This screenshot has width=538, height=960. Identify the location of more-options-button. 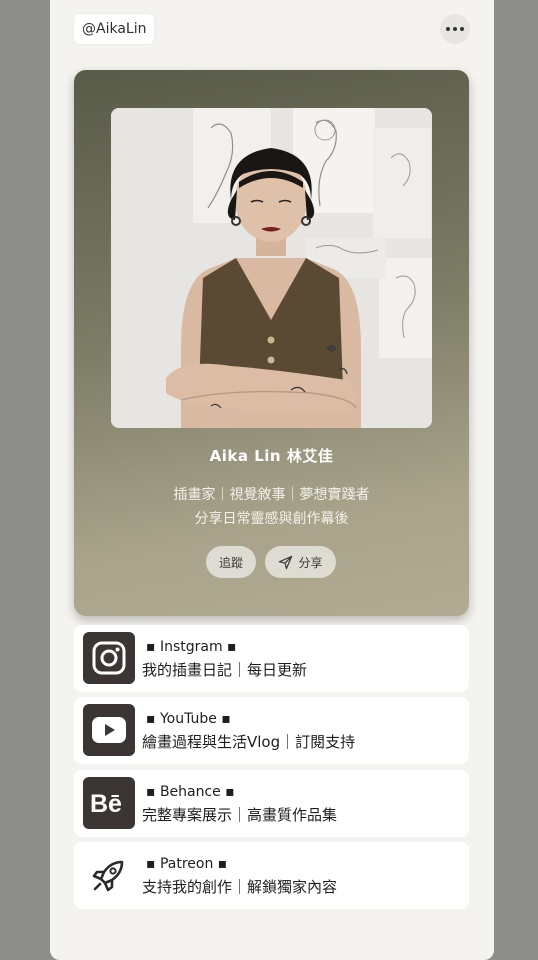
(455, 29).